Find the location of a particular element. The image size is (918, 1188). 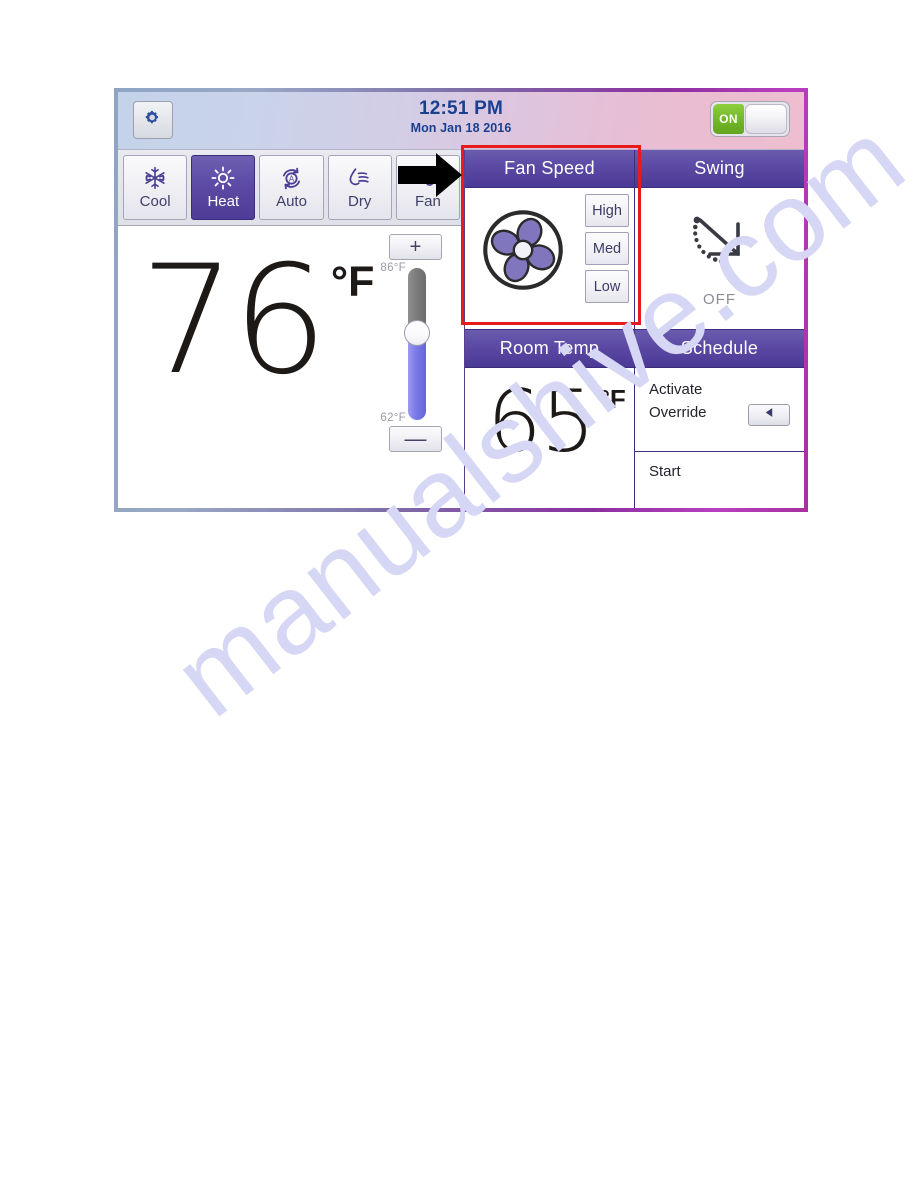

droplet-waves-icon is located at coordinates (360, 178).